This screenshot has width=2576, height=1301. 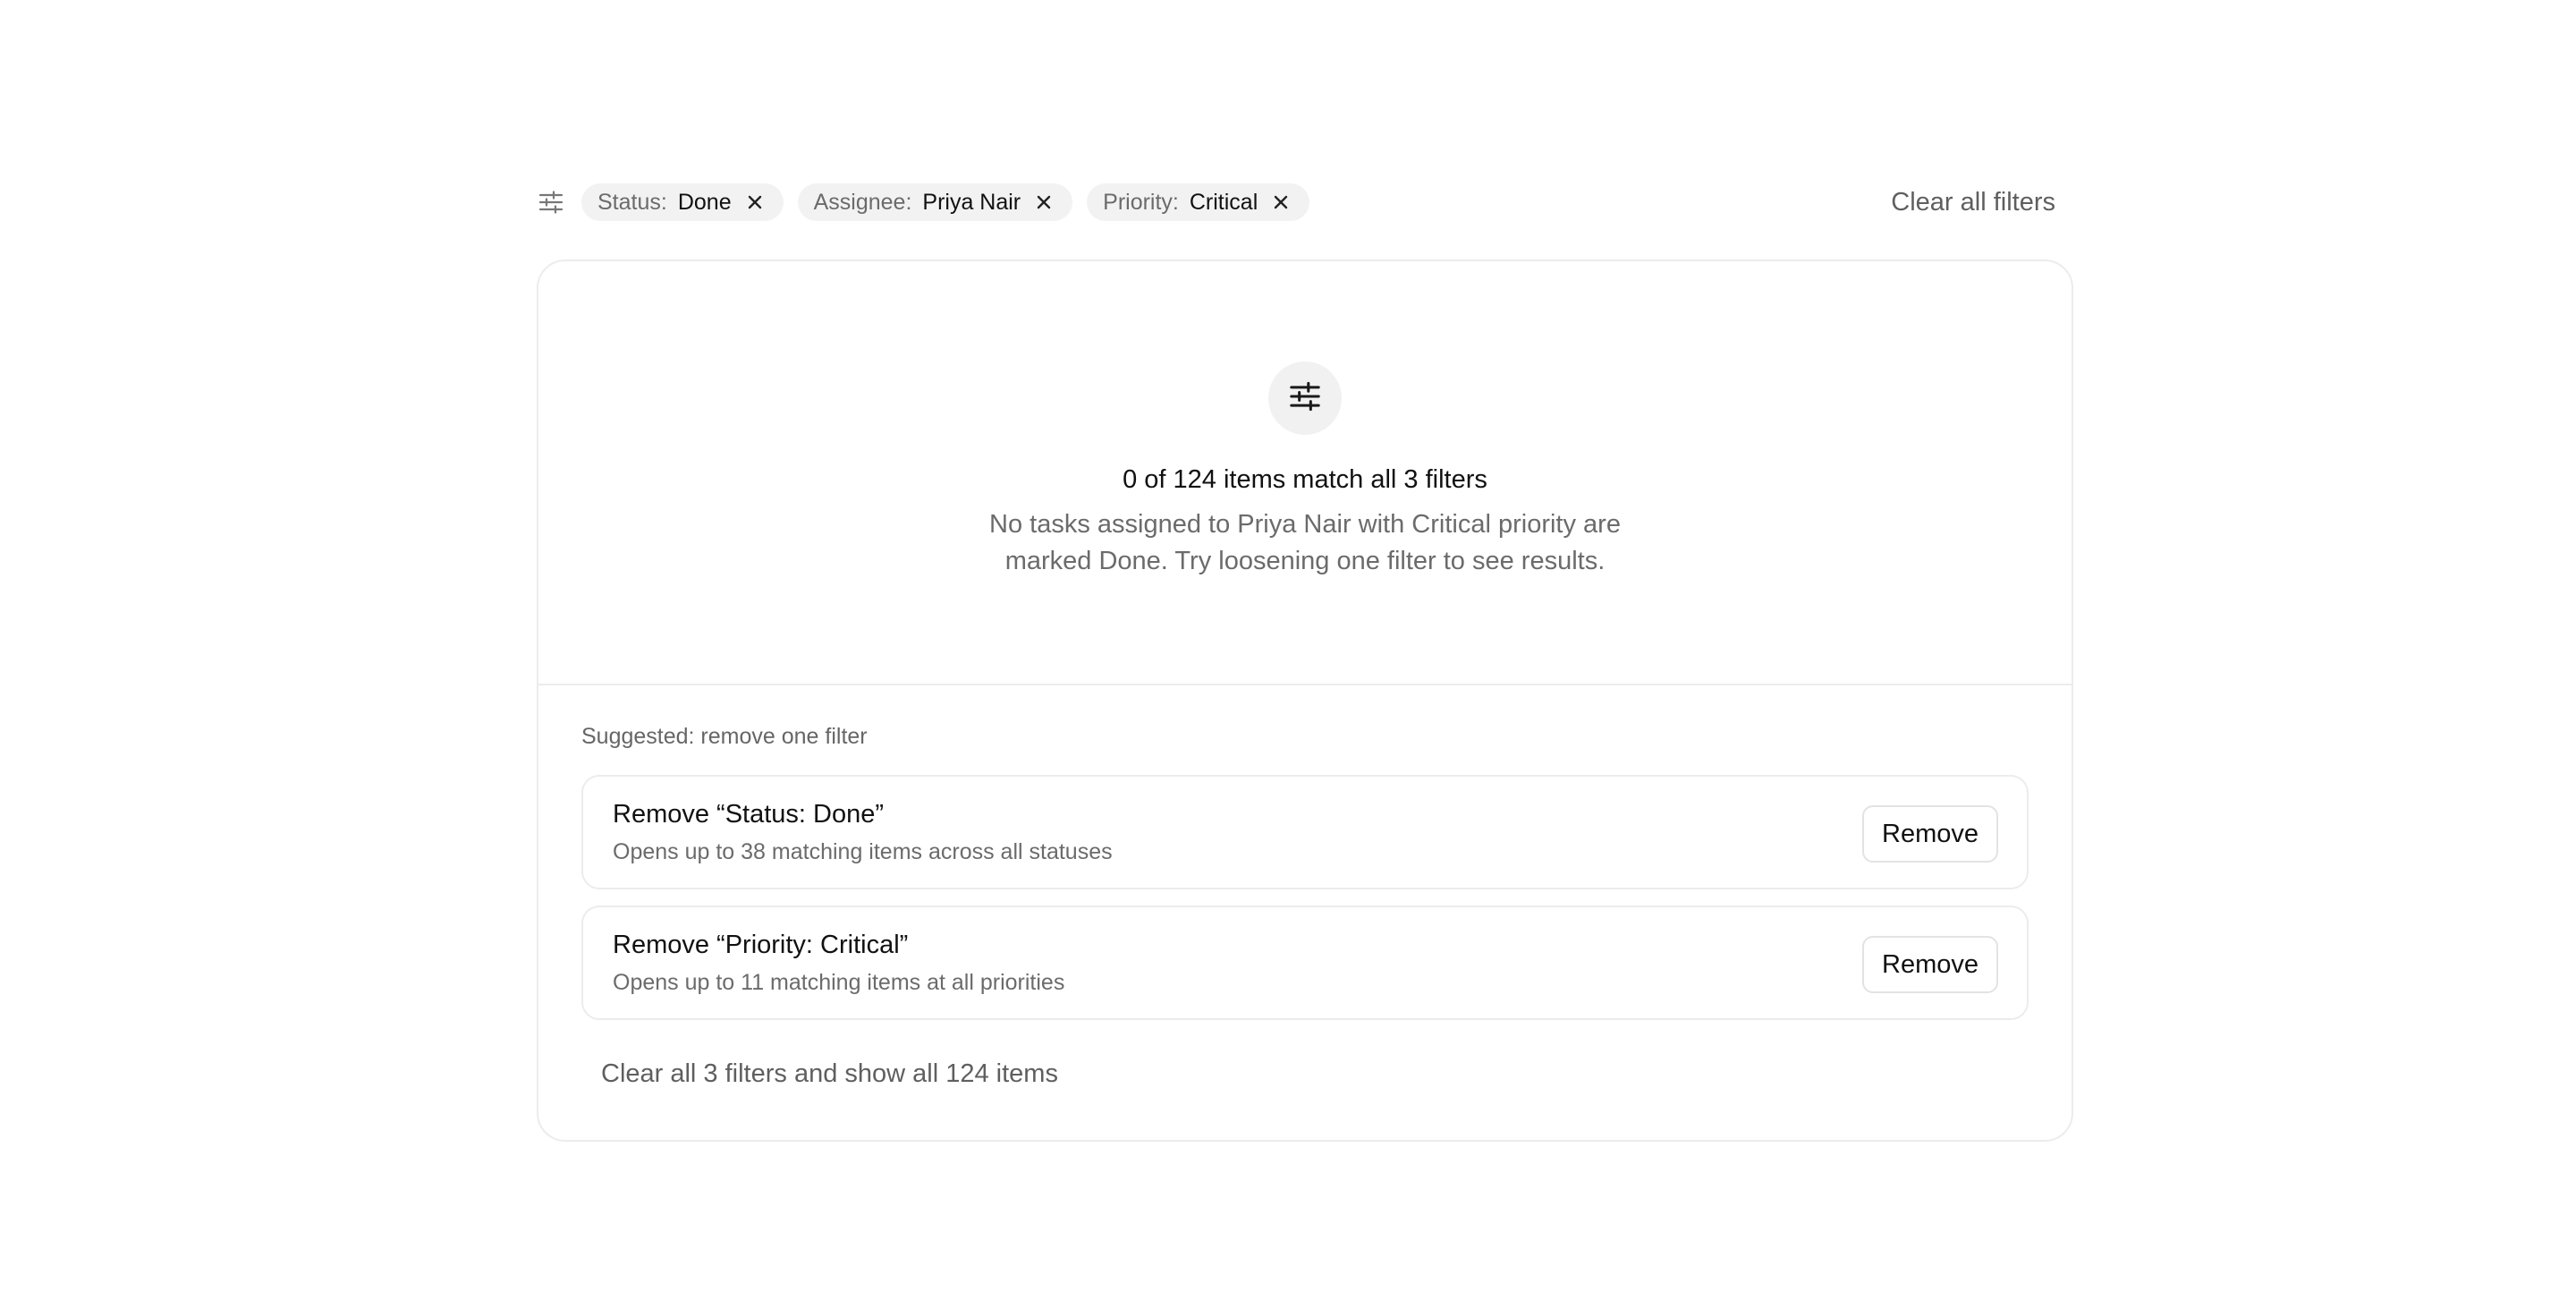 I want to click on filter-chip-status: Status: Done, so click(x=682, y=202).